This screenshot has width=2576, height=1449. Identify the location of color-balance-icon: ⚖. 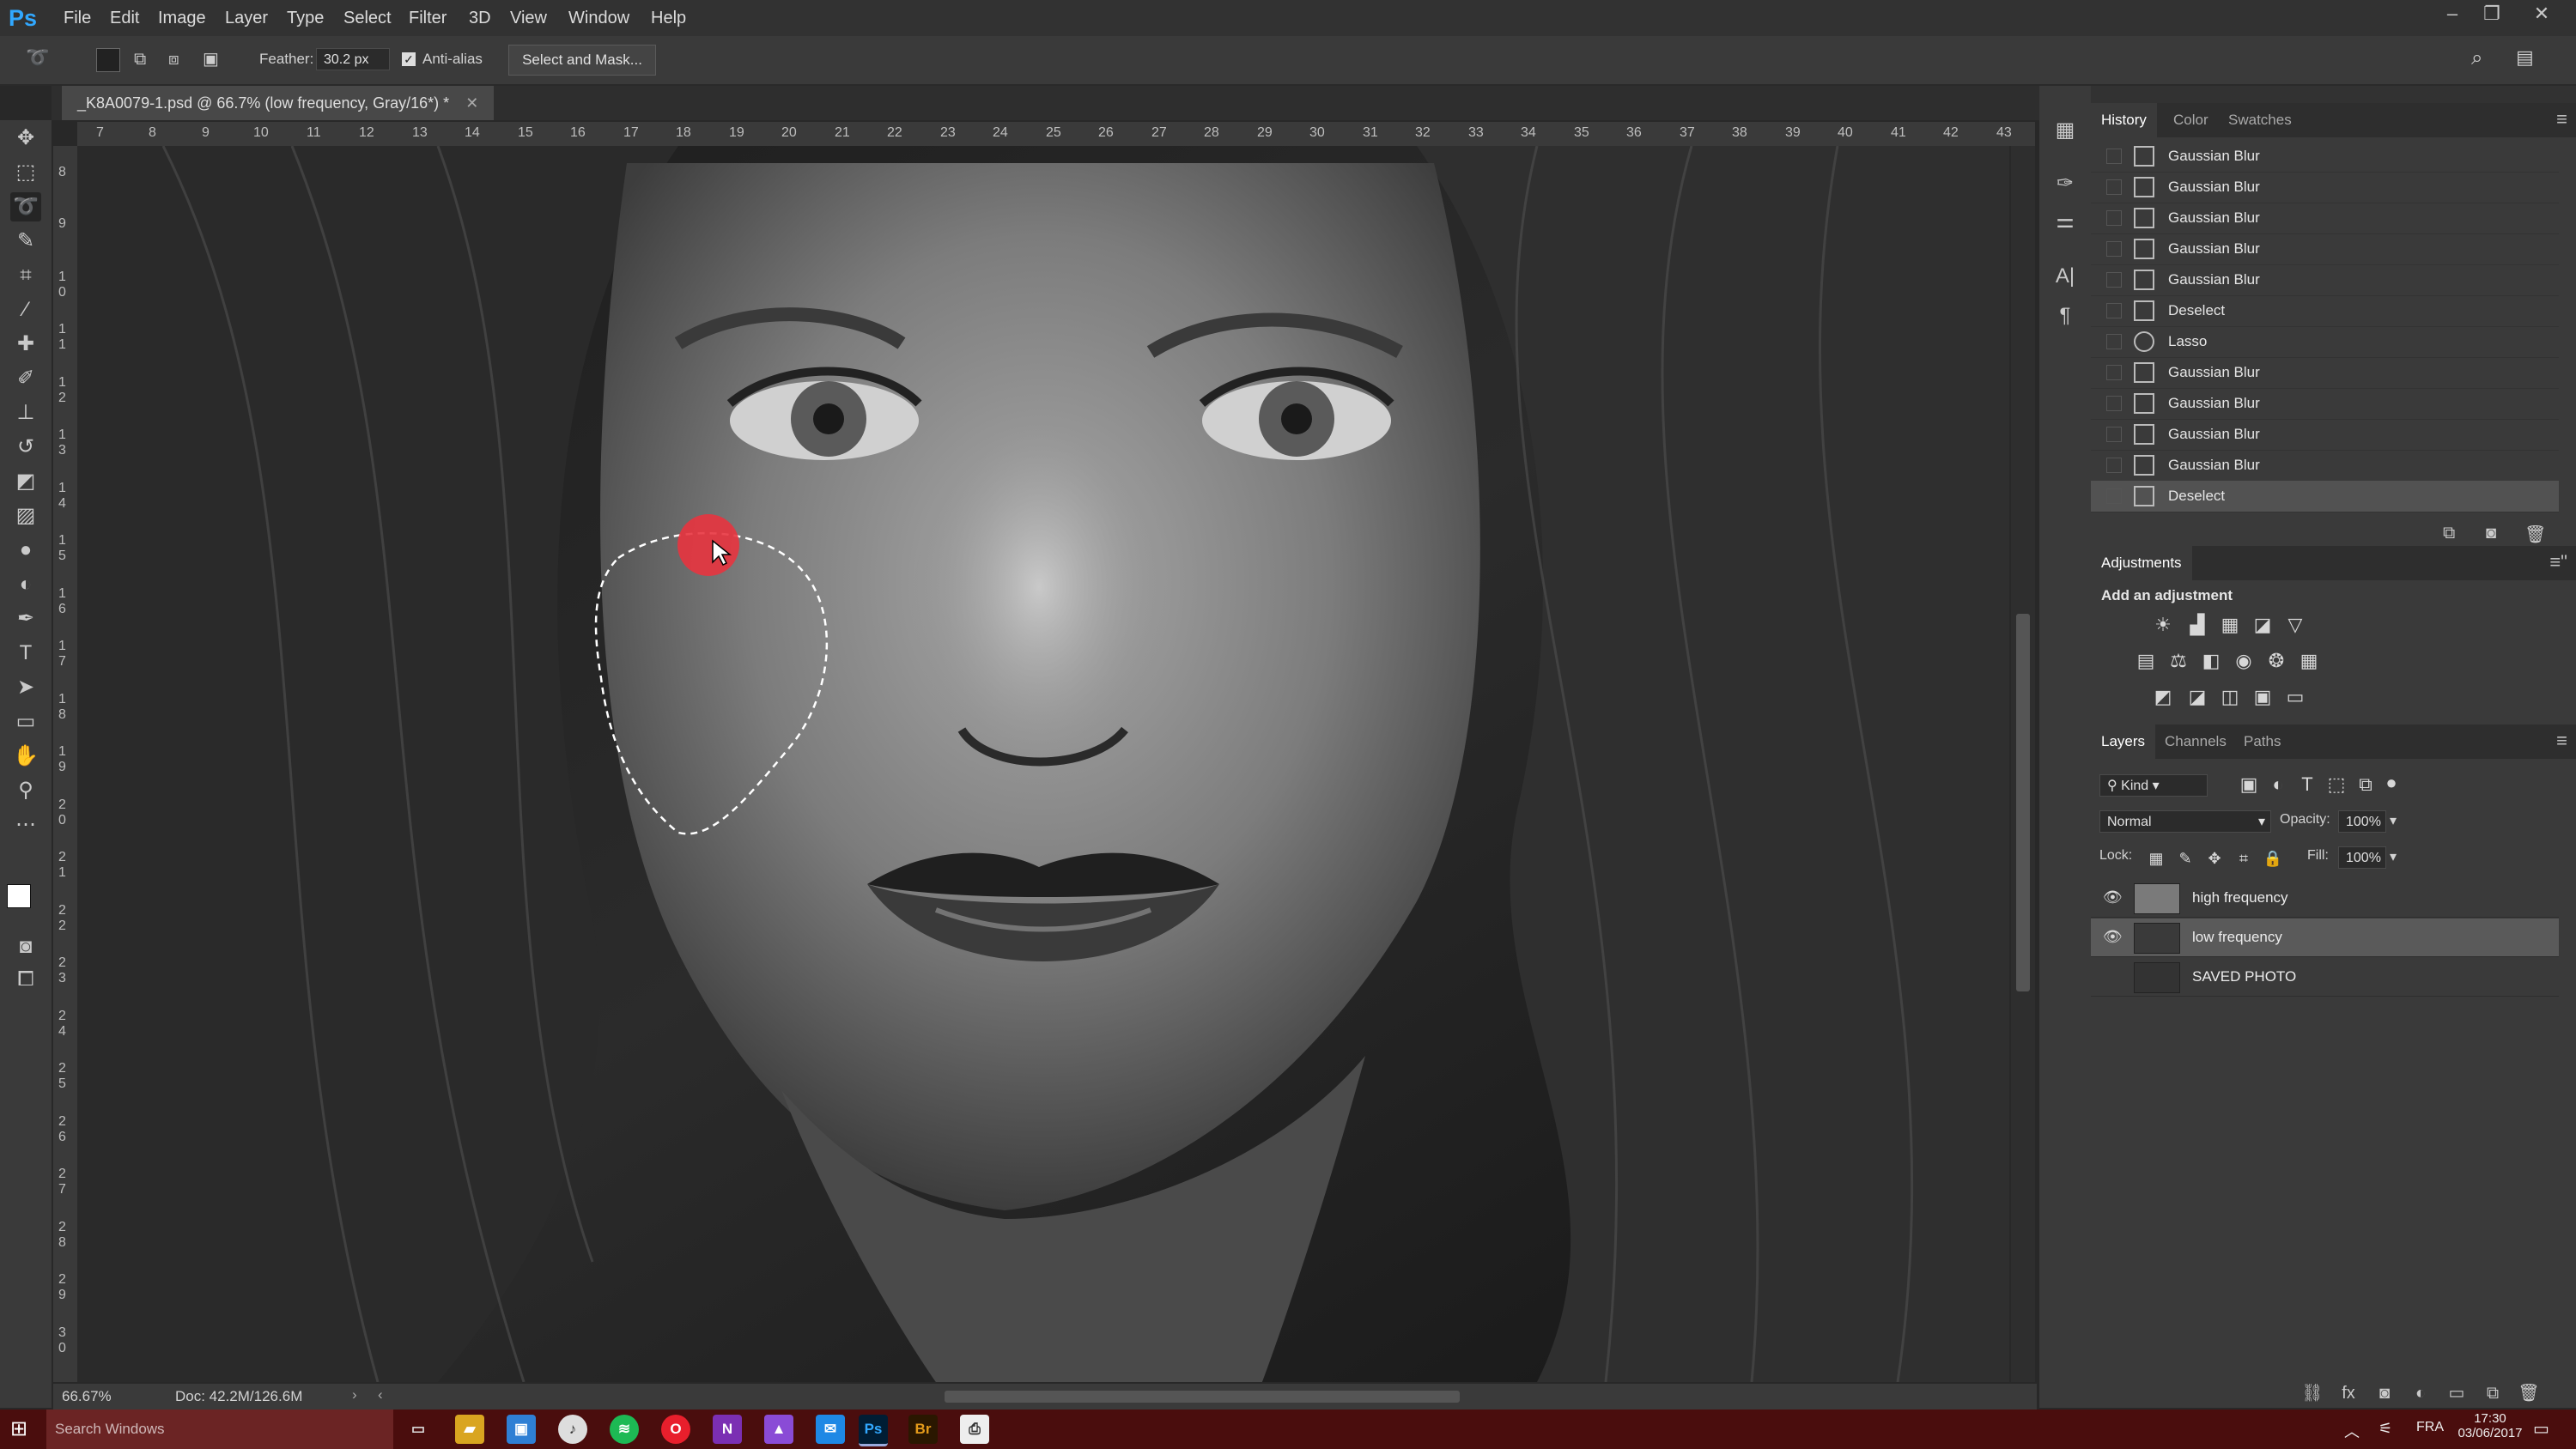
(2178, 661).